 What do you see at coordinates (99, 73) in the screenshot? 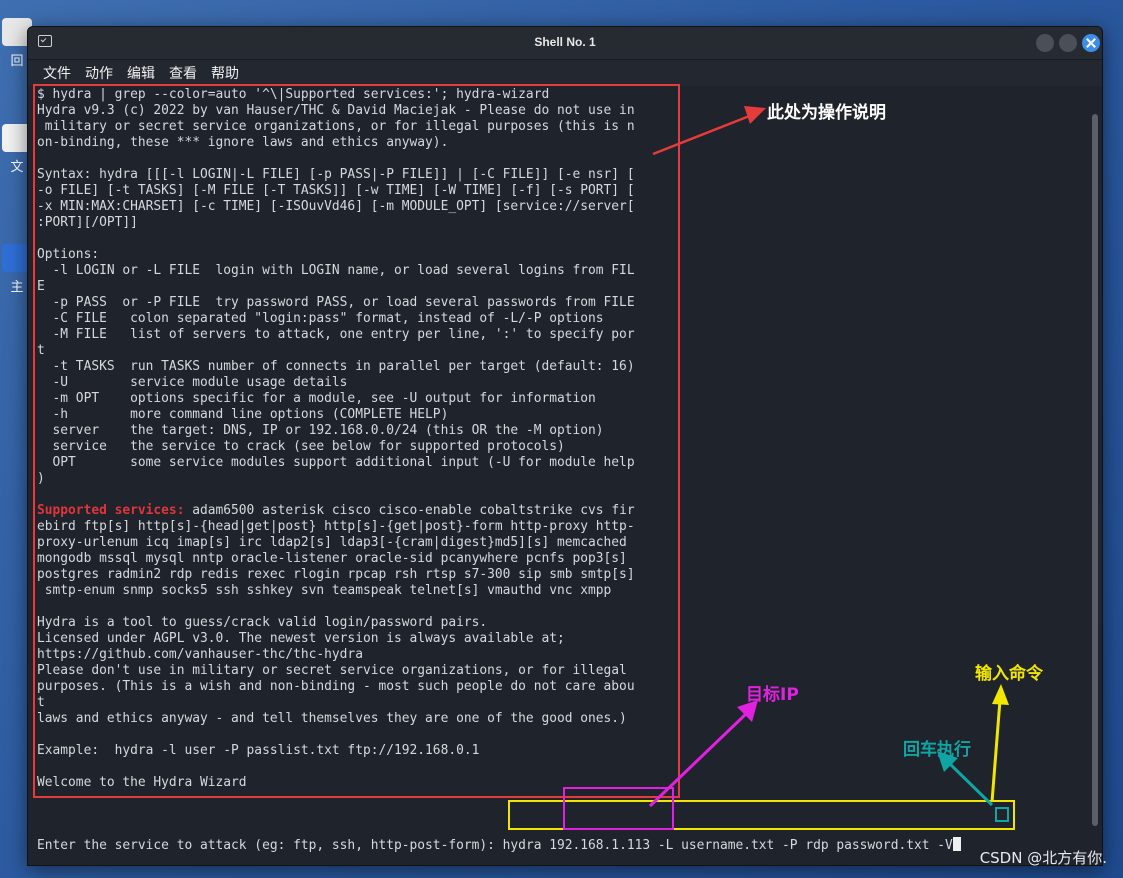
I see `menu-action: 动作` at bounding box center [99, 73].